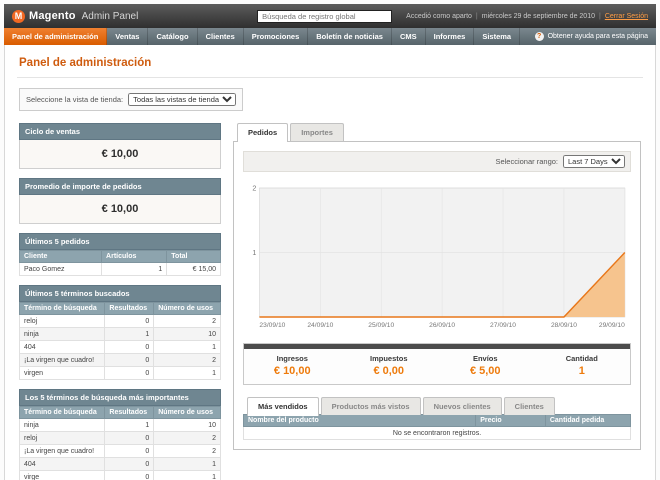 This screenshot has width=660, height=480. Describe the element at coordinates (626, 16) in the screenshot. I see `logout-link: Cerrar Sesión` at that location.